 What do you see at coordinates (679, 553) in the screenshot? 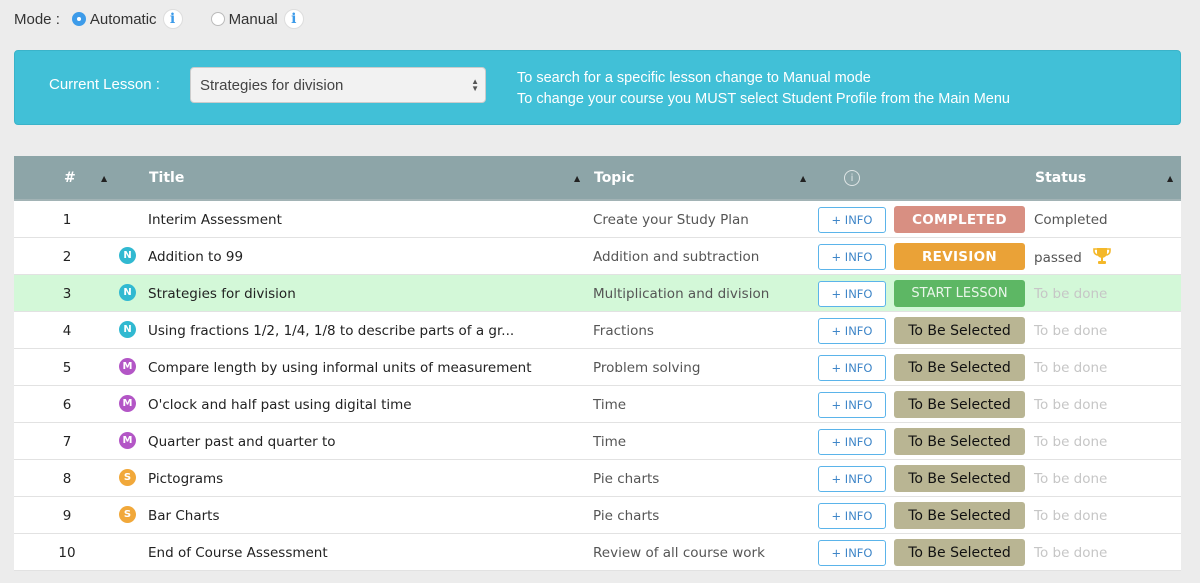
I see `lesson-topic: Review of all course work` at bounding box center [679, 553].